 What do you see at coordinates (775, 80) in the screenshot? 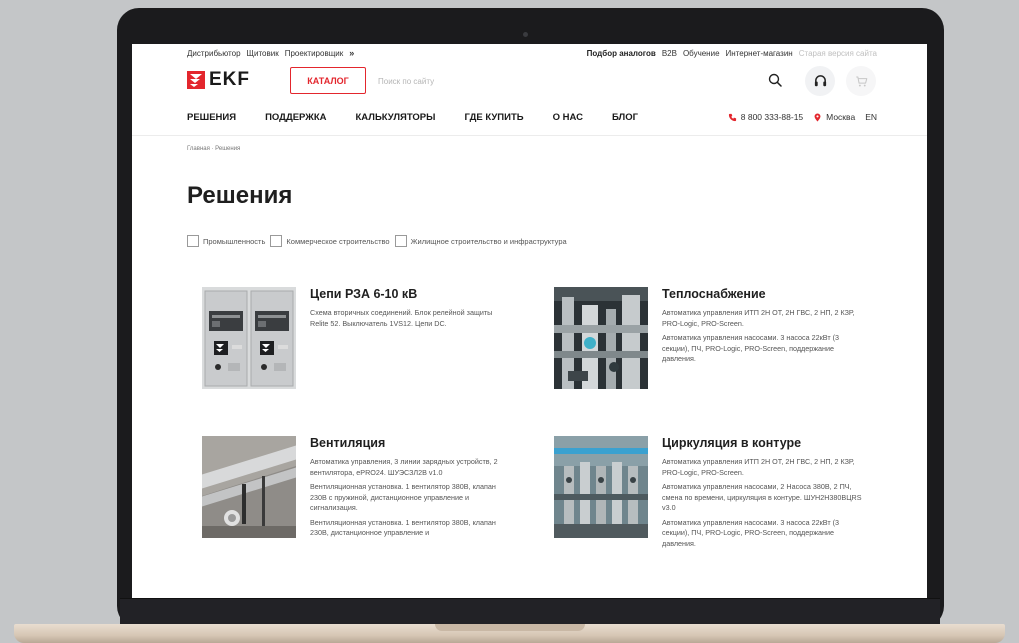
I see `search-icon` at bounding box center [775, 80].